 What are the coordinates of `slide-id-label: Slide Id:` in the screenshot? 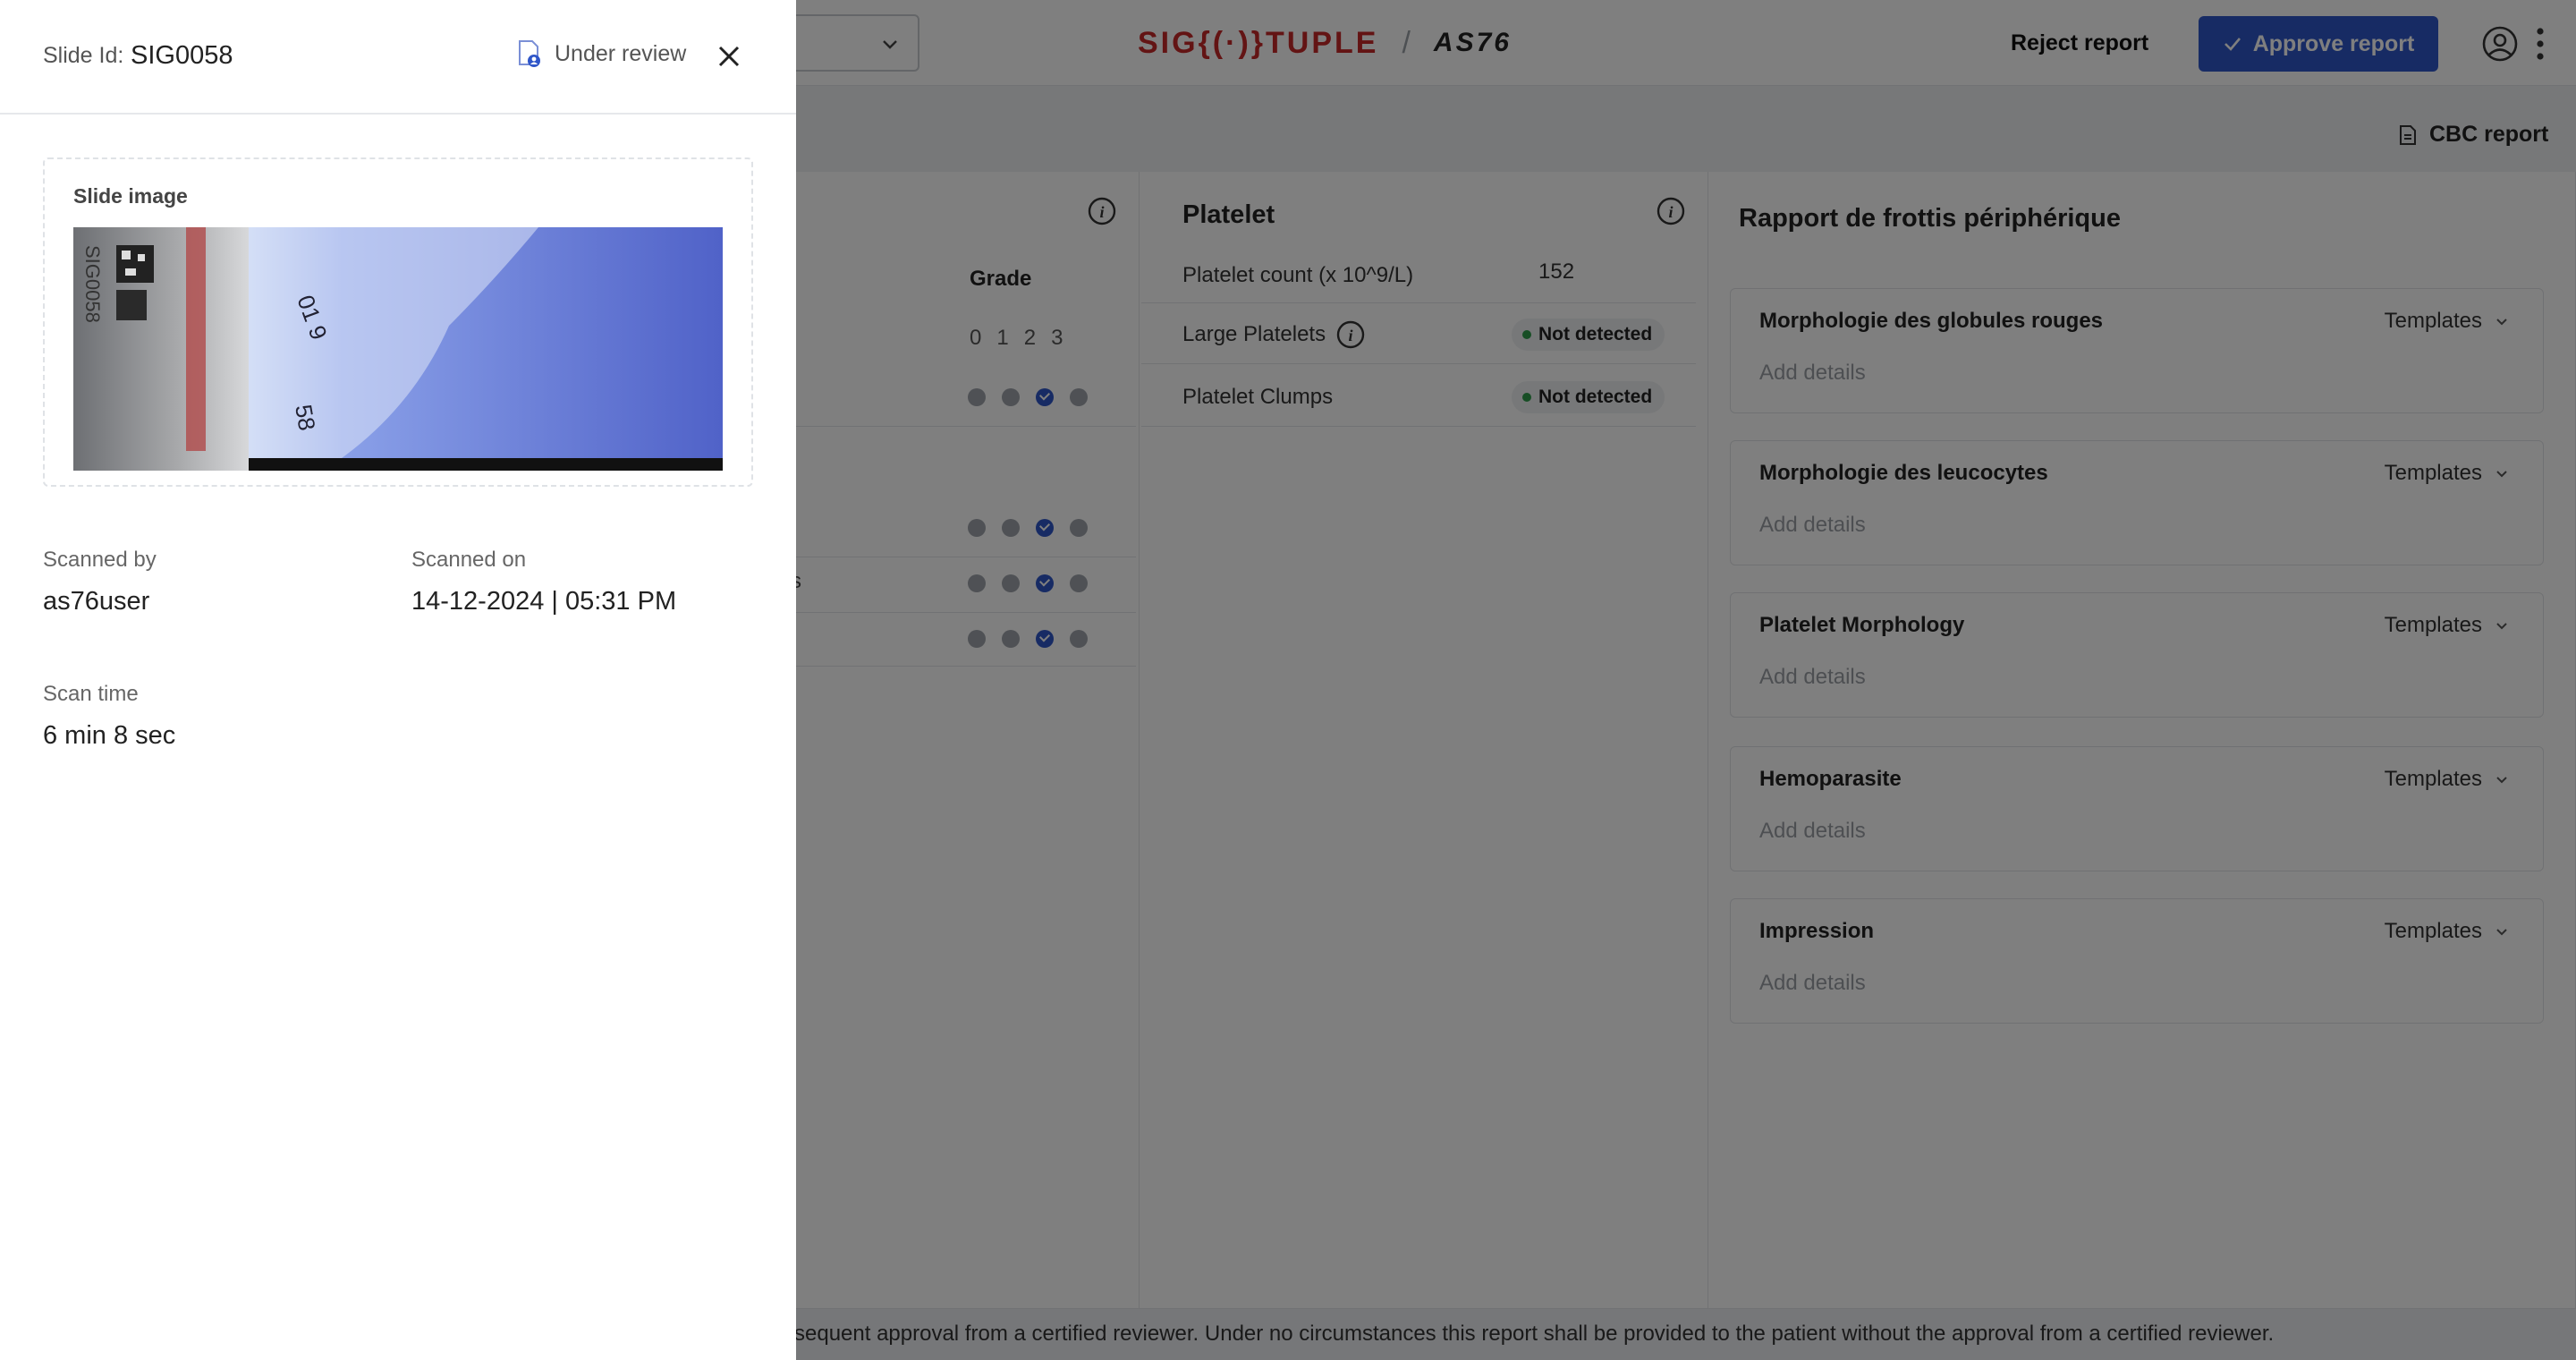 It's located at (83, 55).